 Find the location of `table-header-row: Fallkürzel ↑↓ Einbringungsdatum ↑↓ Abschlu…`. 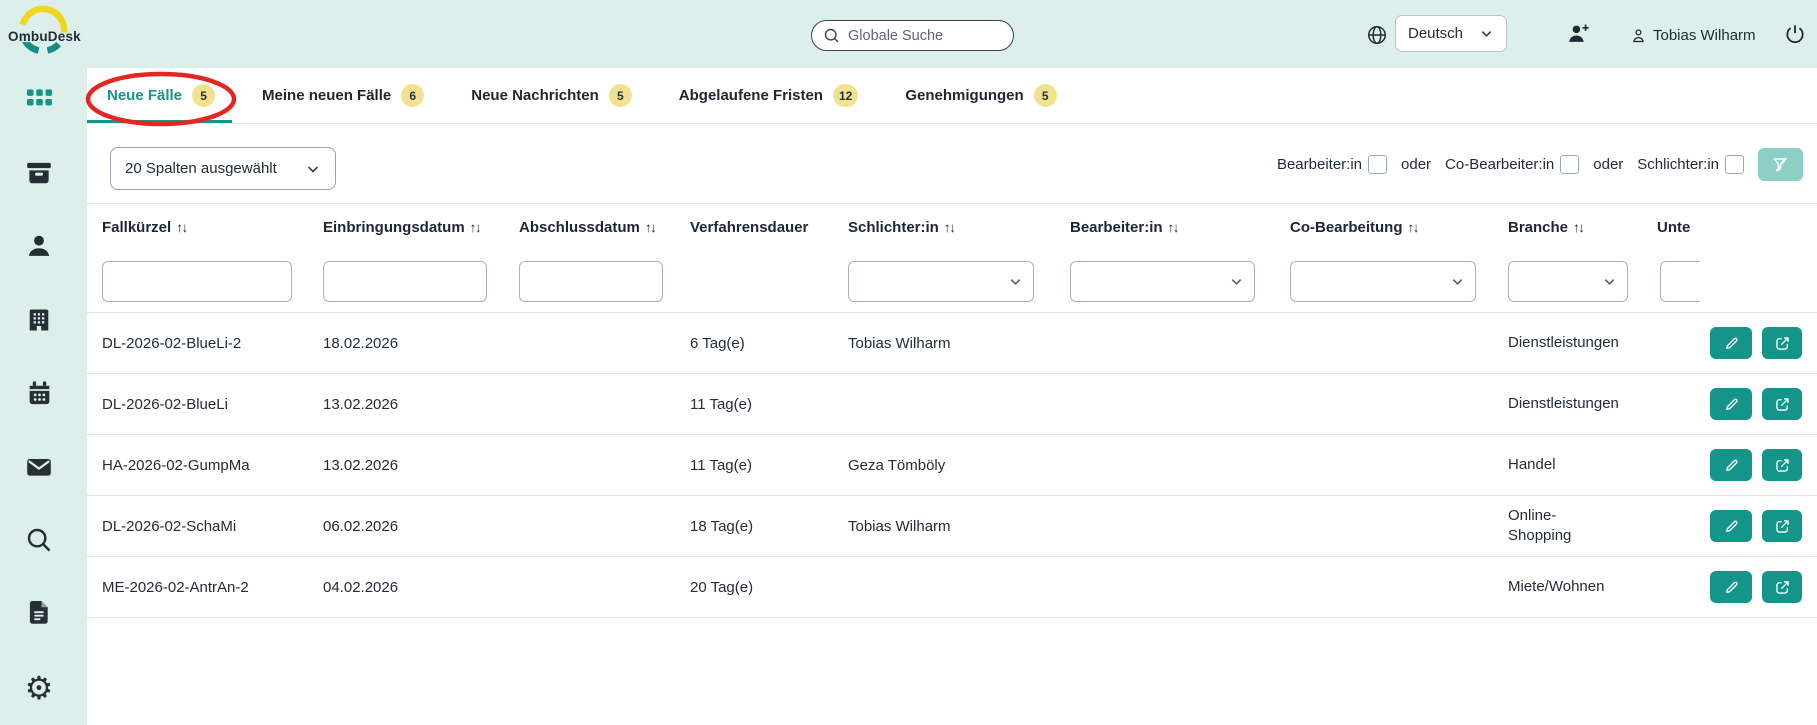

table-header-row: Fallkürzel ↑↓ Einbringungsdatum ↑↓ Abschlu… is located at coordinates (952, 227).